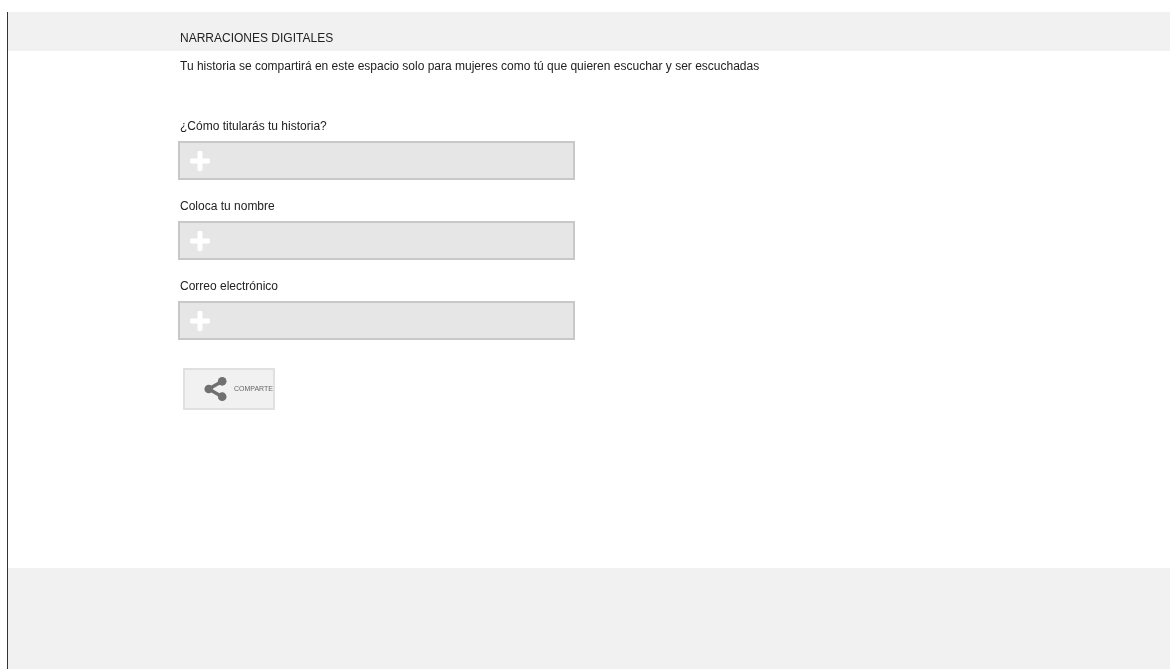 The width and height of the screenshot is (1170, 669). I want to click on intro-text: Tu historia se compartirá en este espacio solo para mujeres como tú que quieren escuchar y ser escuchadas, so click(470, 66).